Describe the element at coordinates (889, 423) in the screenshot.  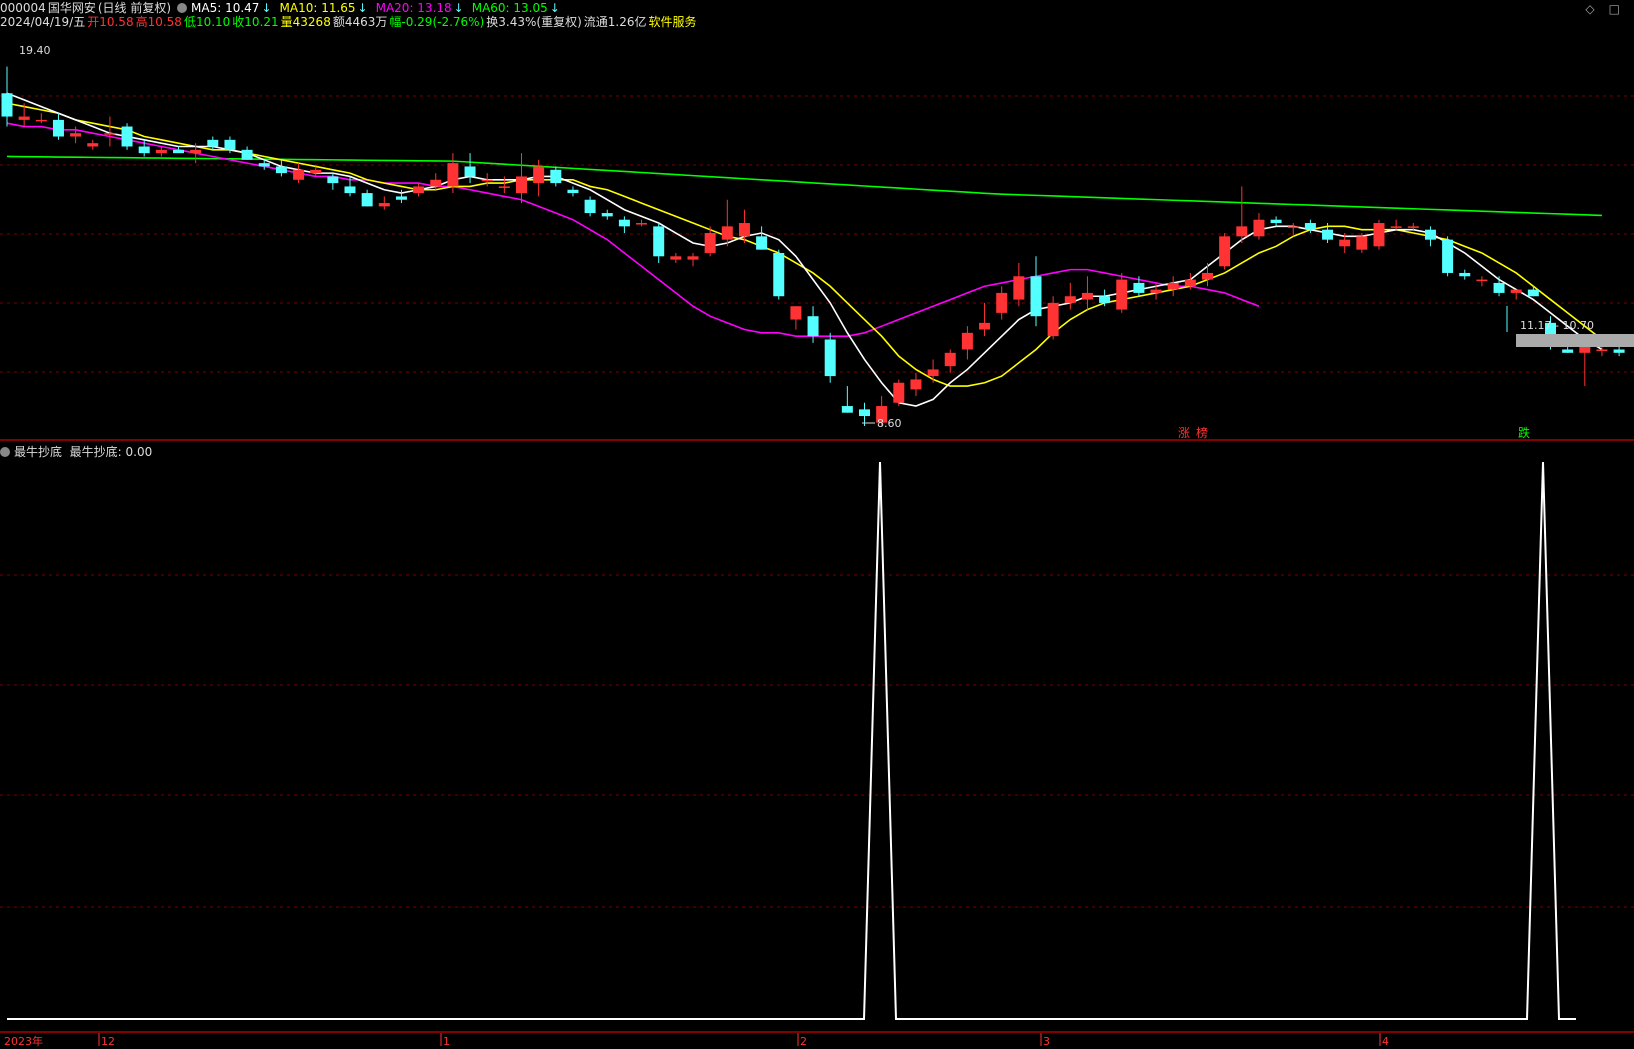
I see `low-price-label: 8.60` at that location.